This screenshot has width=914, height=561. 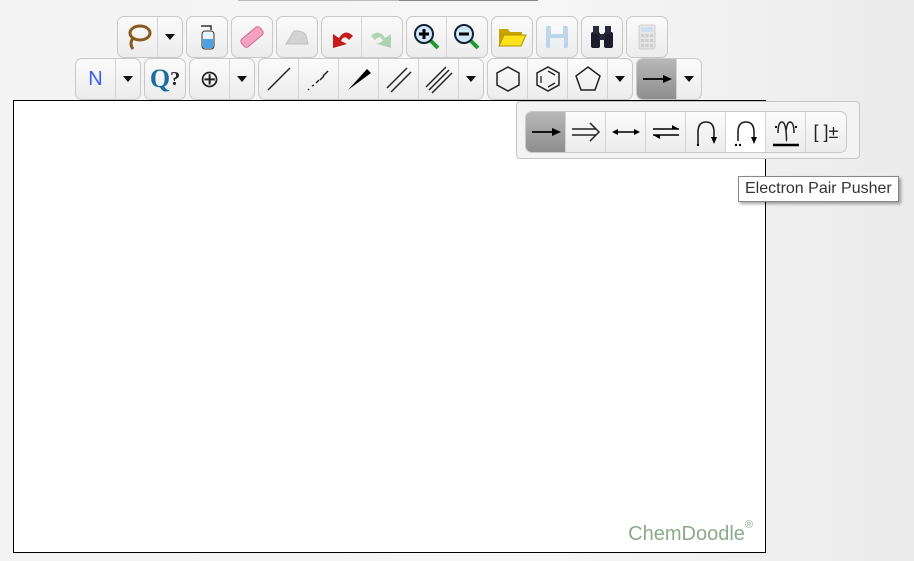 I want to click on redo-button, so click(x=382, y=37).